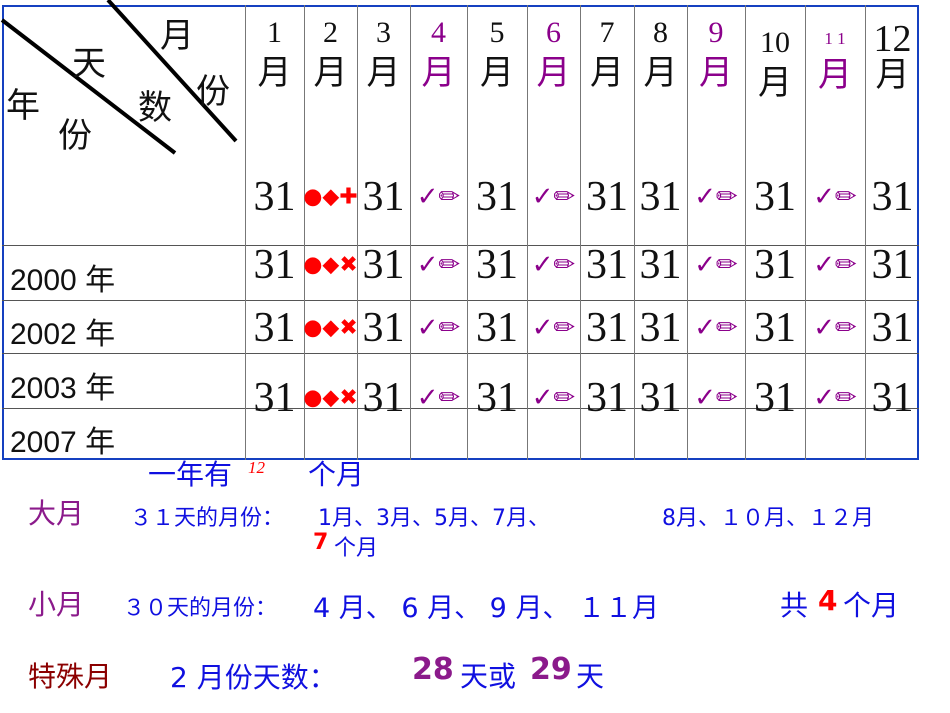 Image resolution: width=950 pixels, height=713 pixels. I want to click on month-number: 7, so click(607, 32).